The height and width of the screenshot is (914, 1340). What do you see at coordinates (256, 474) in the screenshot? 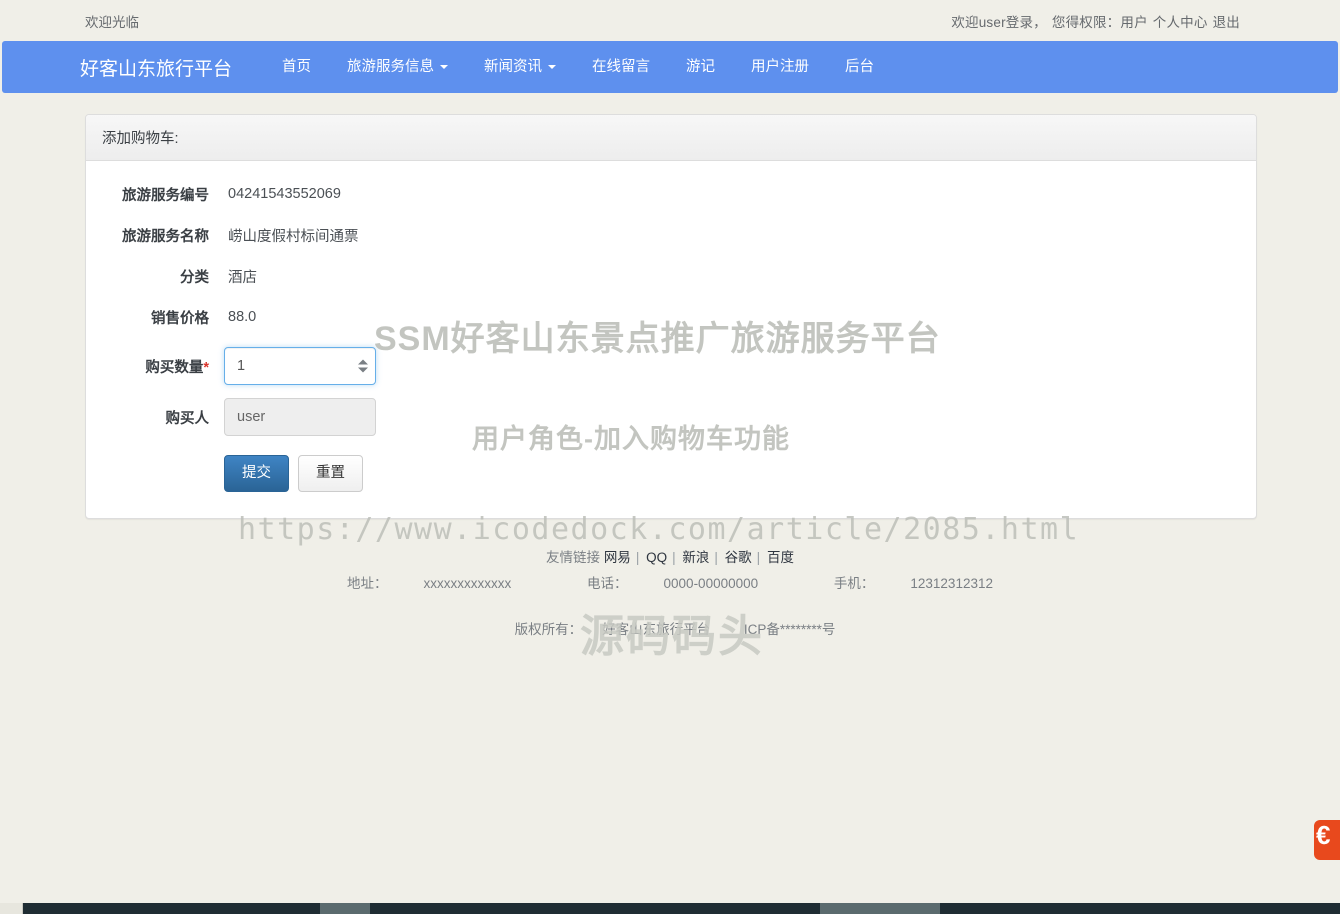
I see `submit-button: 提交` at bounding box center [256, 474].